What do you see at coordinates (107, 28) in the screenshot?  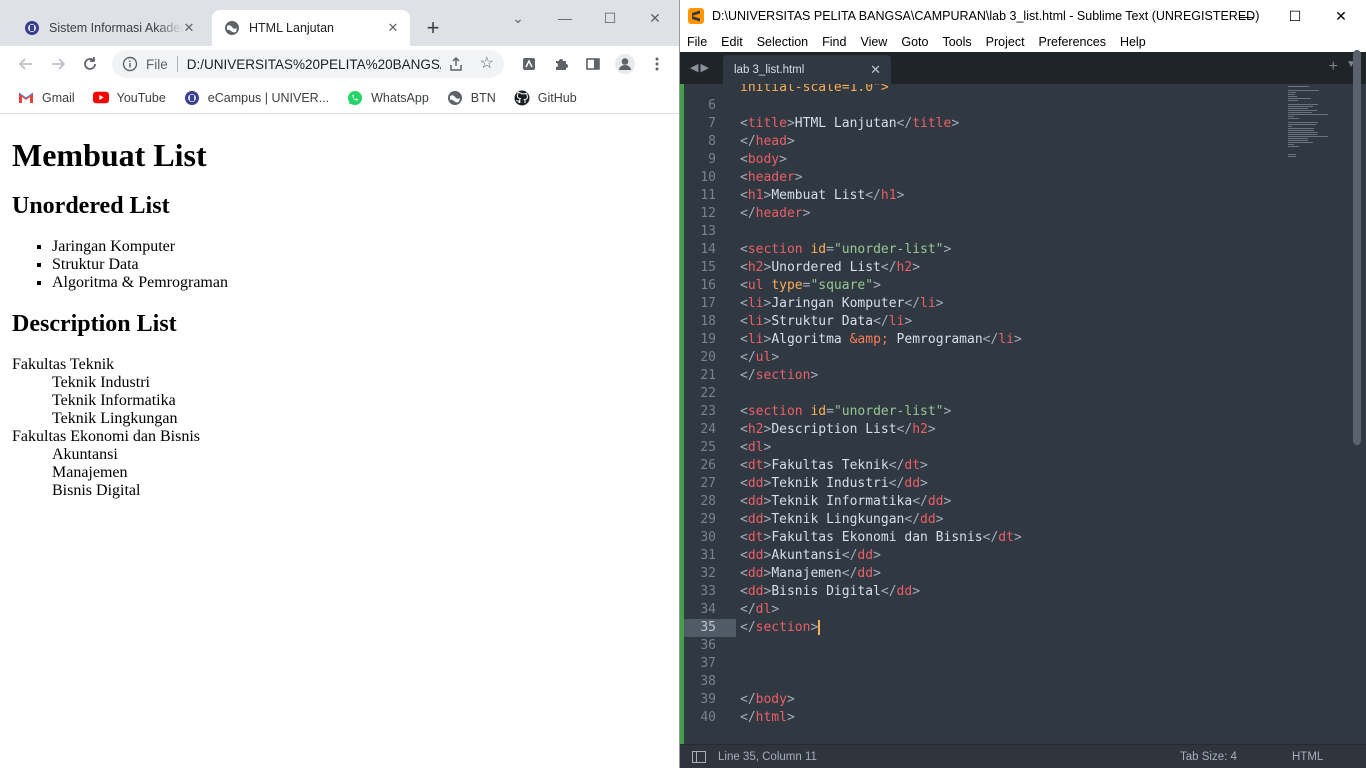 I see `tab-sistem-informasi: Sistem Informasi Akademik ✕` at bounding box center [107, 28].